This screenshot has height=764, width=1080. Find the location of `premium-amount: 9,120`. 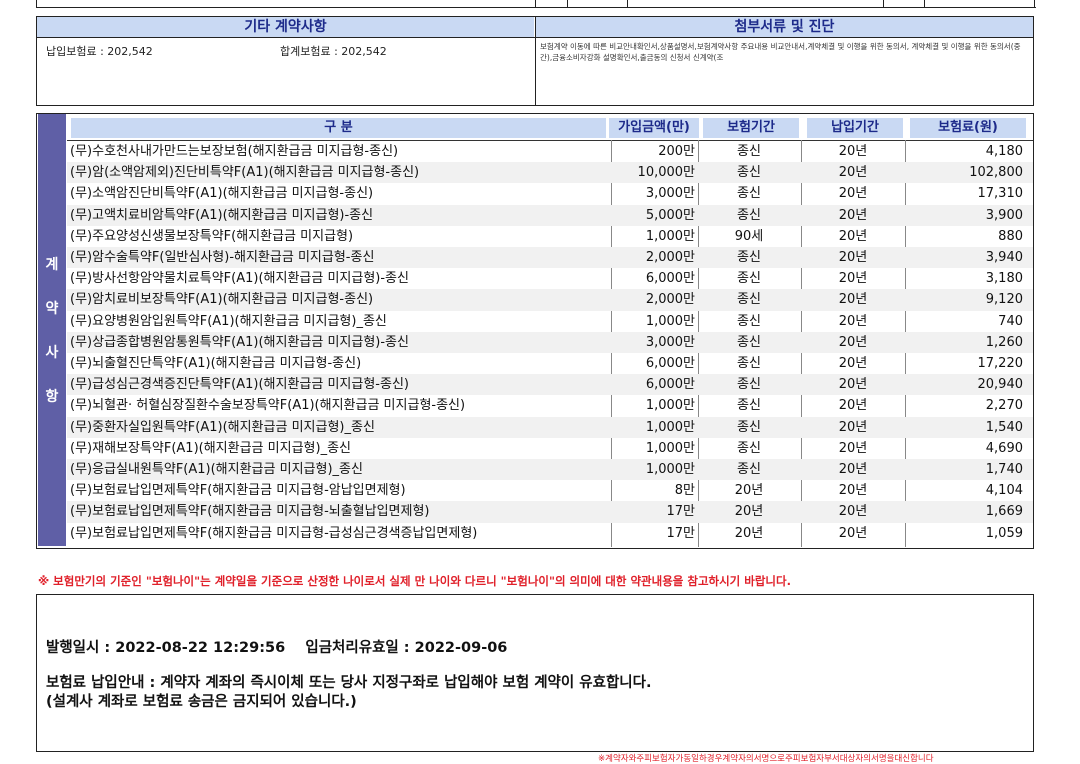

premium-amount: 9,120 is located at coordinates (1004, 300).